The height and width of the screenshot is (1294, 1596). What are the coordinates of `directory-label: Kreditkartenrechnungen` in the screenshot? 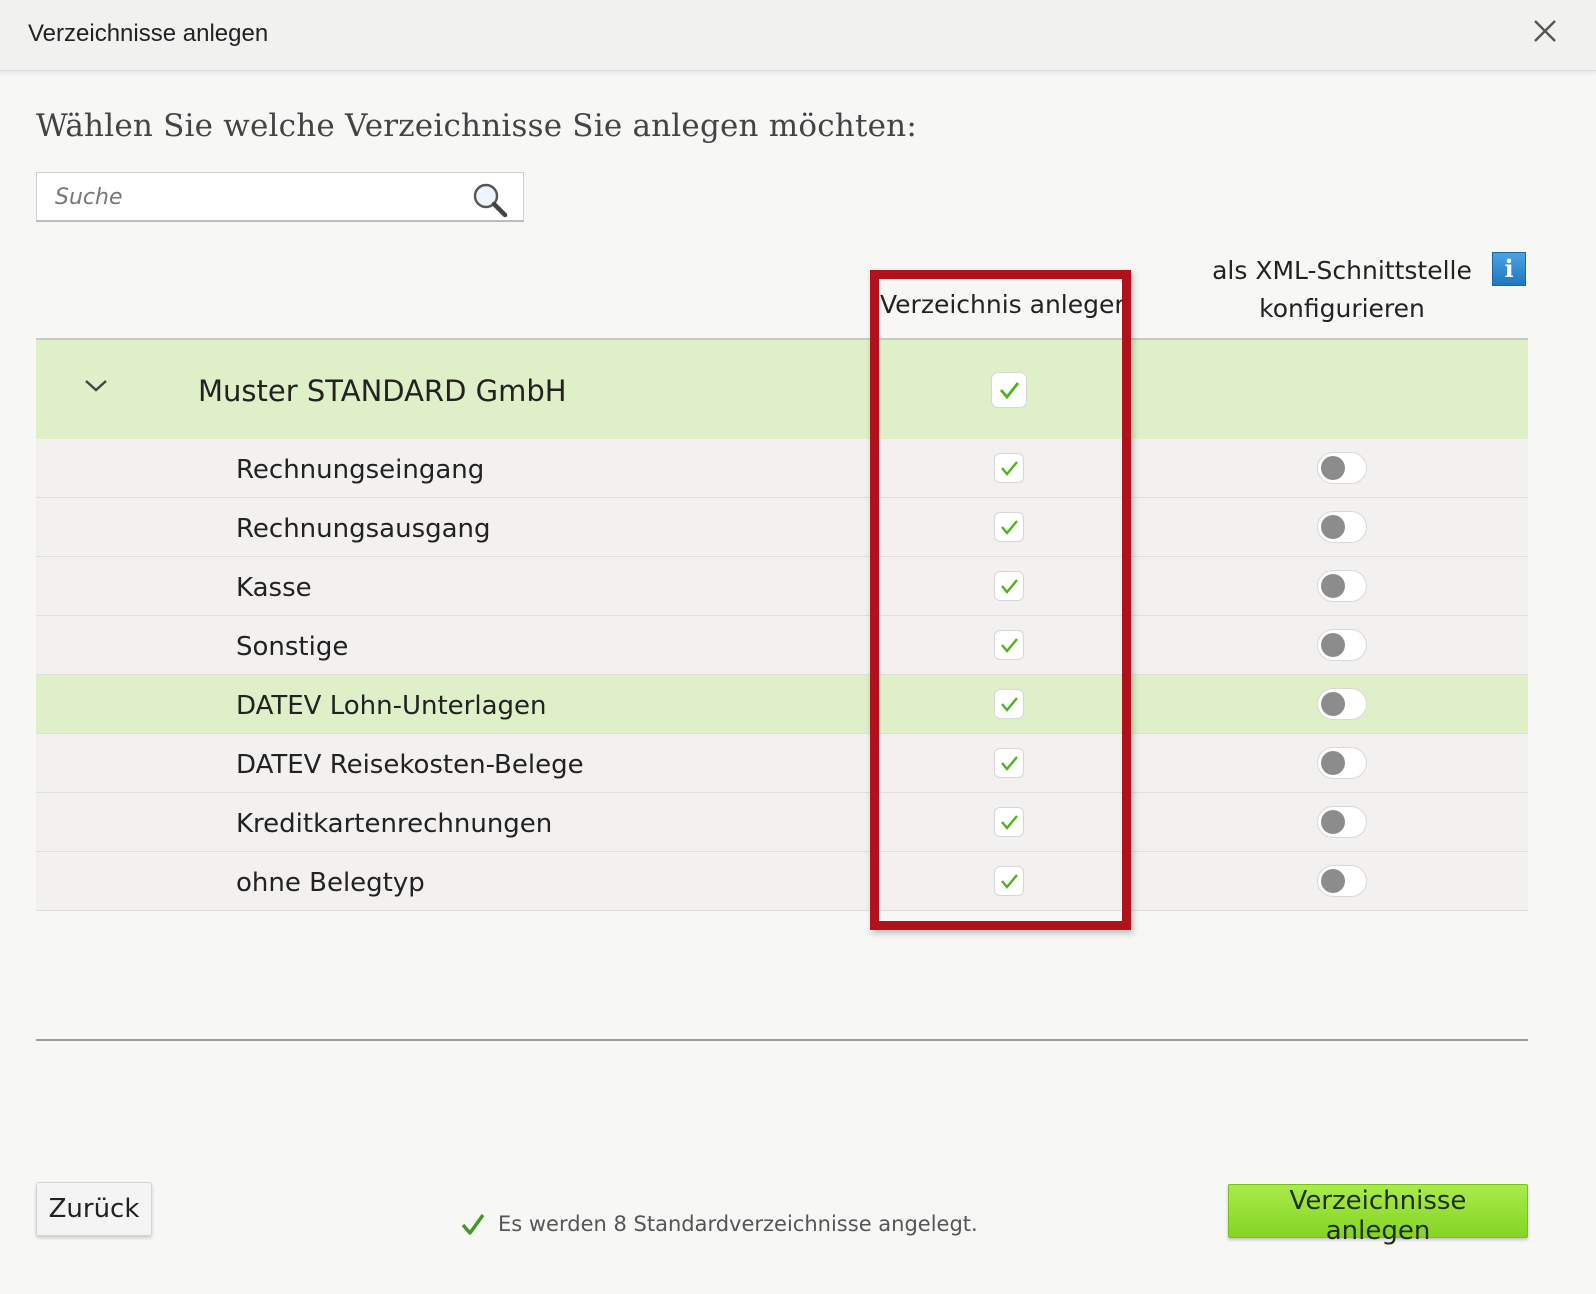 It's located at (394, 824).